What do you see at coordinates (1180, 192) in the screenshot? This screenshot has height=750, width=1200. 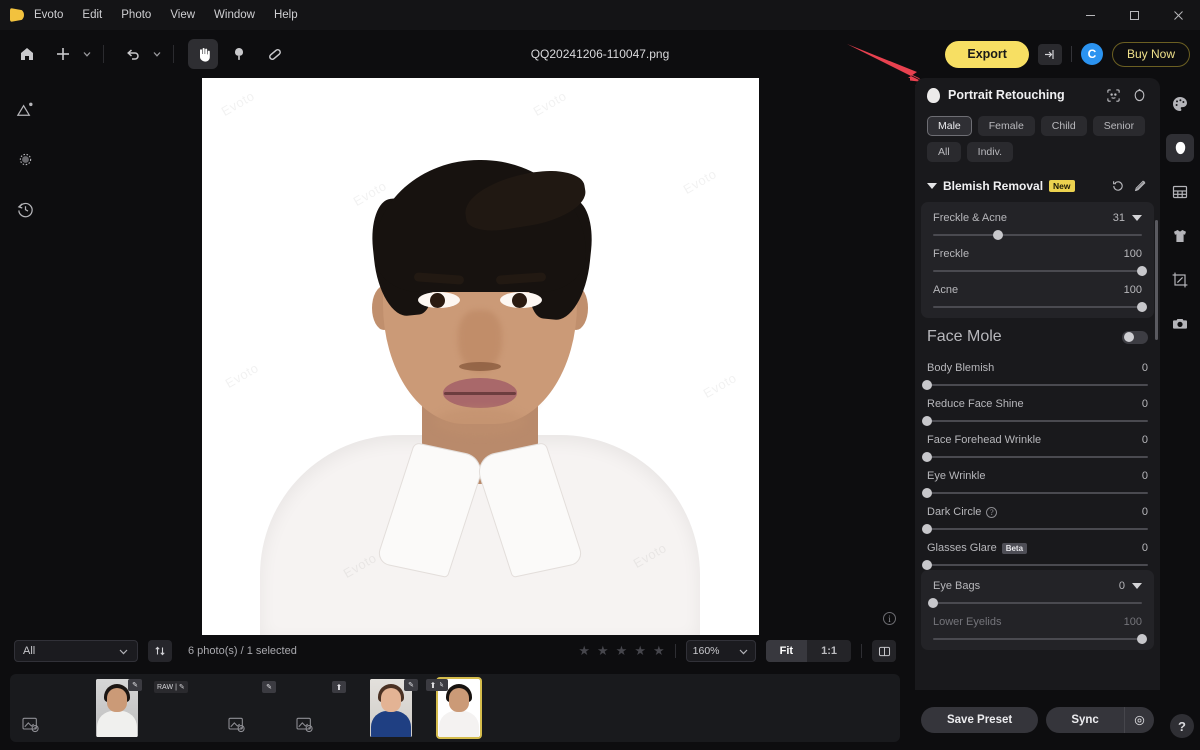 I see `background-grid-icon` at bounding box center [1180, 192].